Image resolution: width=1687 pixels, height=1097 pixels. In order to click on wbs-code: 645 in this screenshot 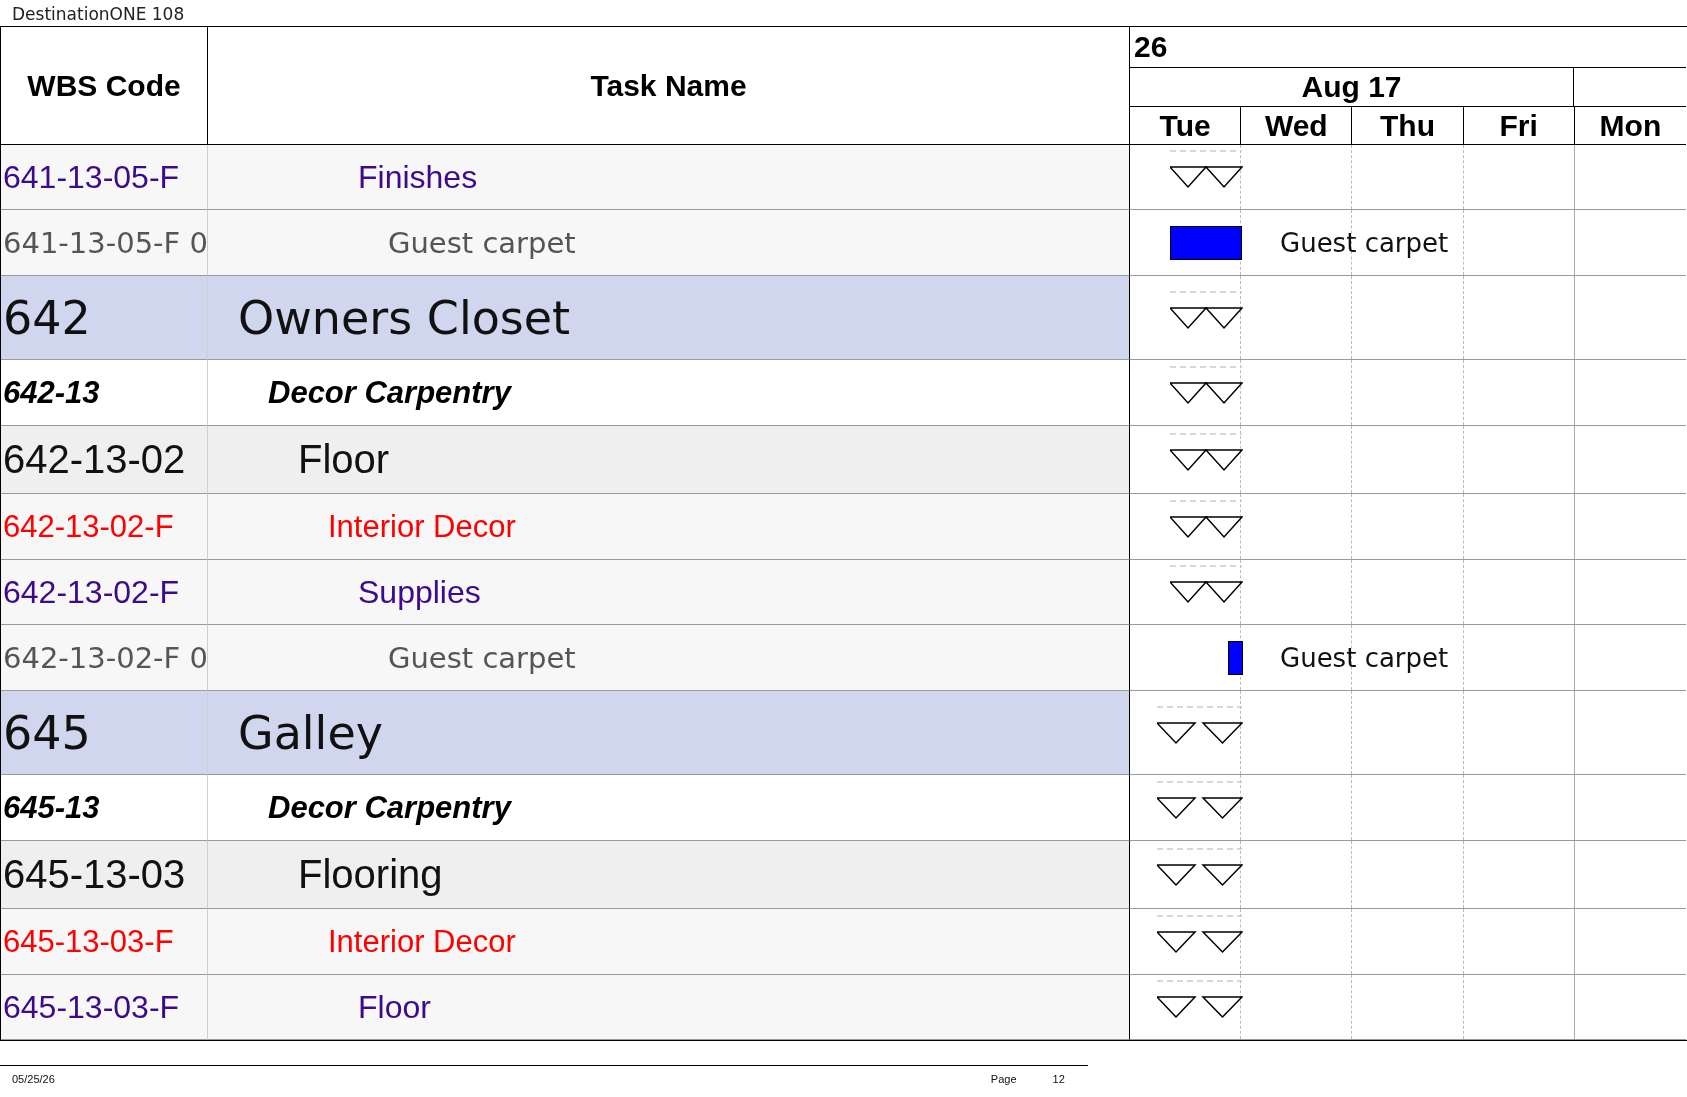, I will do `click(46, 732)`.